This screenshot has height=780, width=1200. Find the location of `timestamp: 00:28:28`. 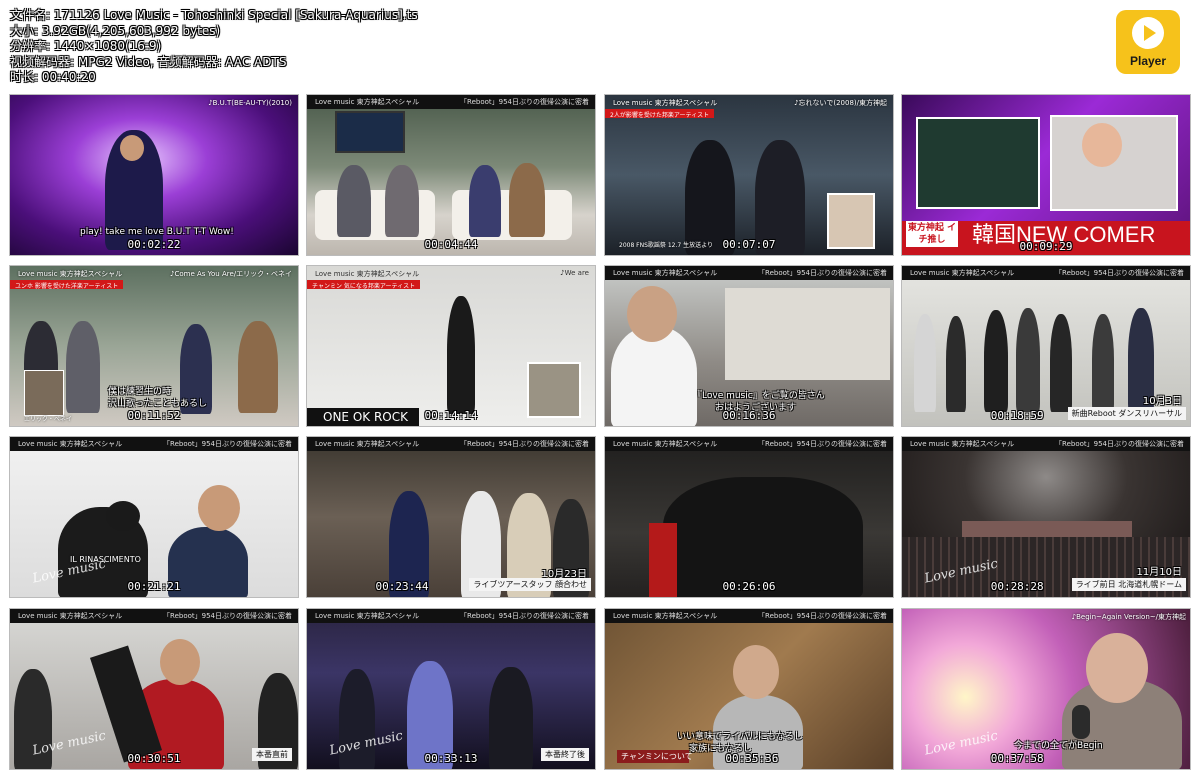

timestamp: 00:28:28 is located at coordinates (1017, 586).